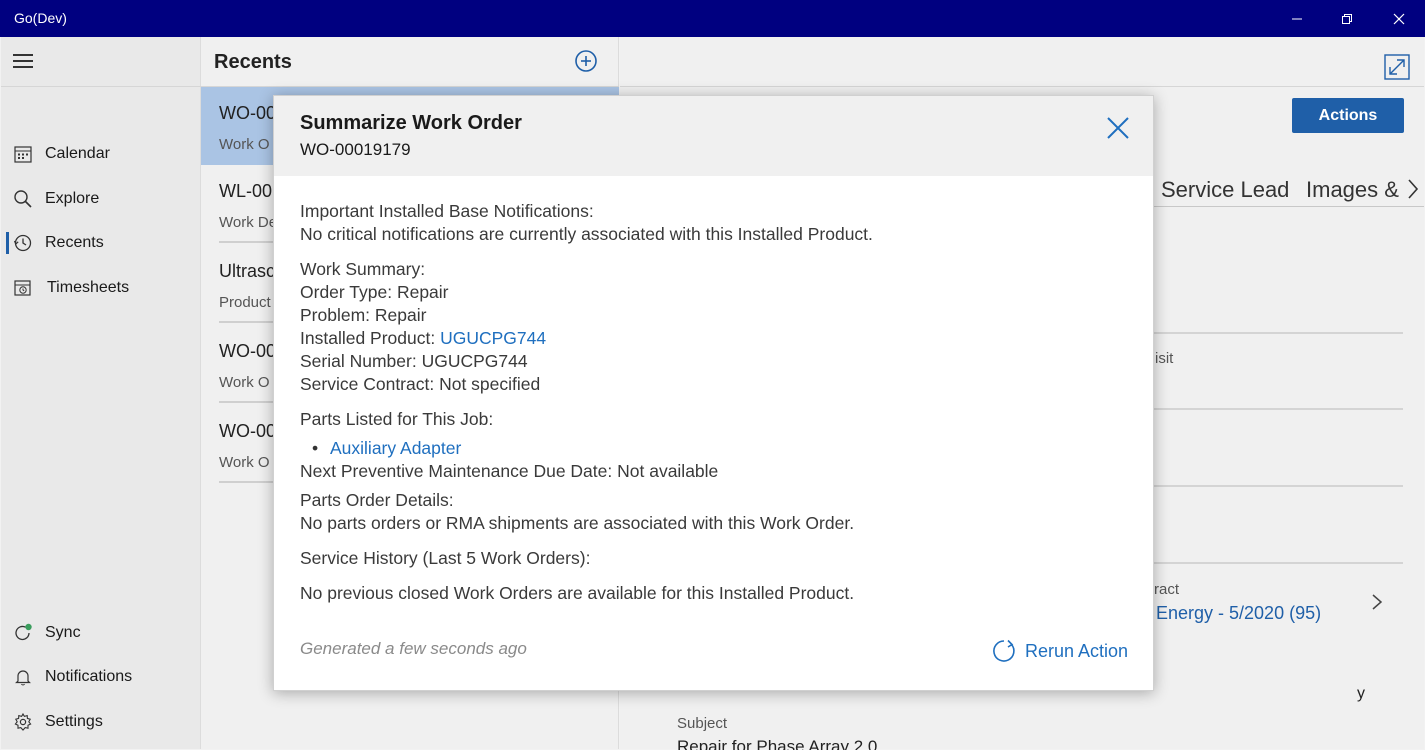 The width and height of the screenshot is (1425, 750). Describe the element at coordinates (397, 419) in the screenshot. I see `section-heading: Parts Listed for This Job:` at that location.